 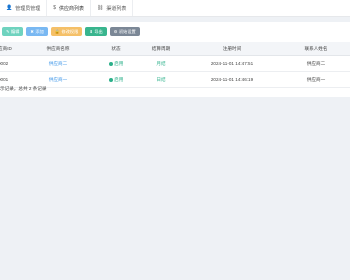 What do you see at coordinates (161, 49) in the screenshot?
I see `column-header-cycle: 结算周期` at bounding box center [161, 49].